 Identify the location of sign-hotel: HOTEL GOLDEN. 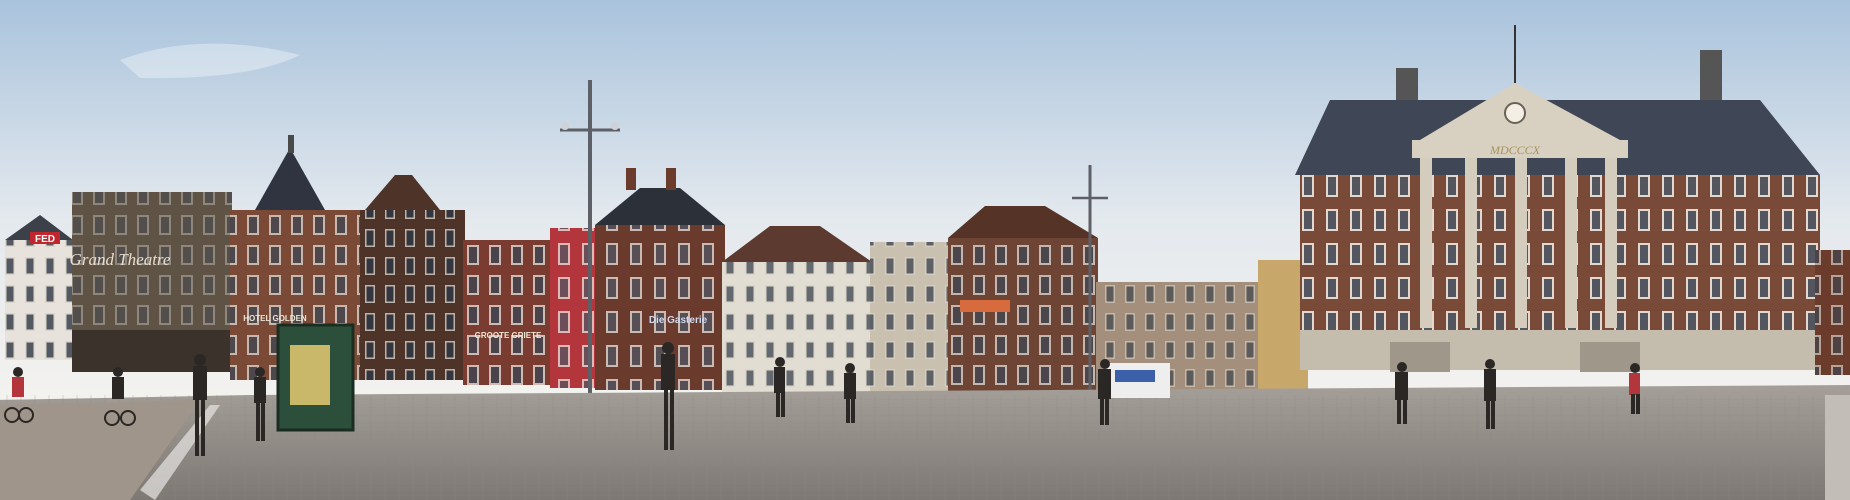
(275, 318).